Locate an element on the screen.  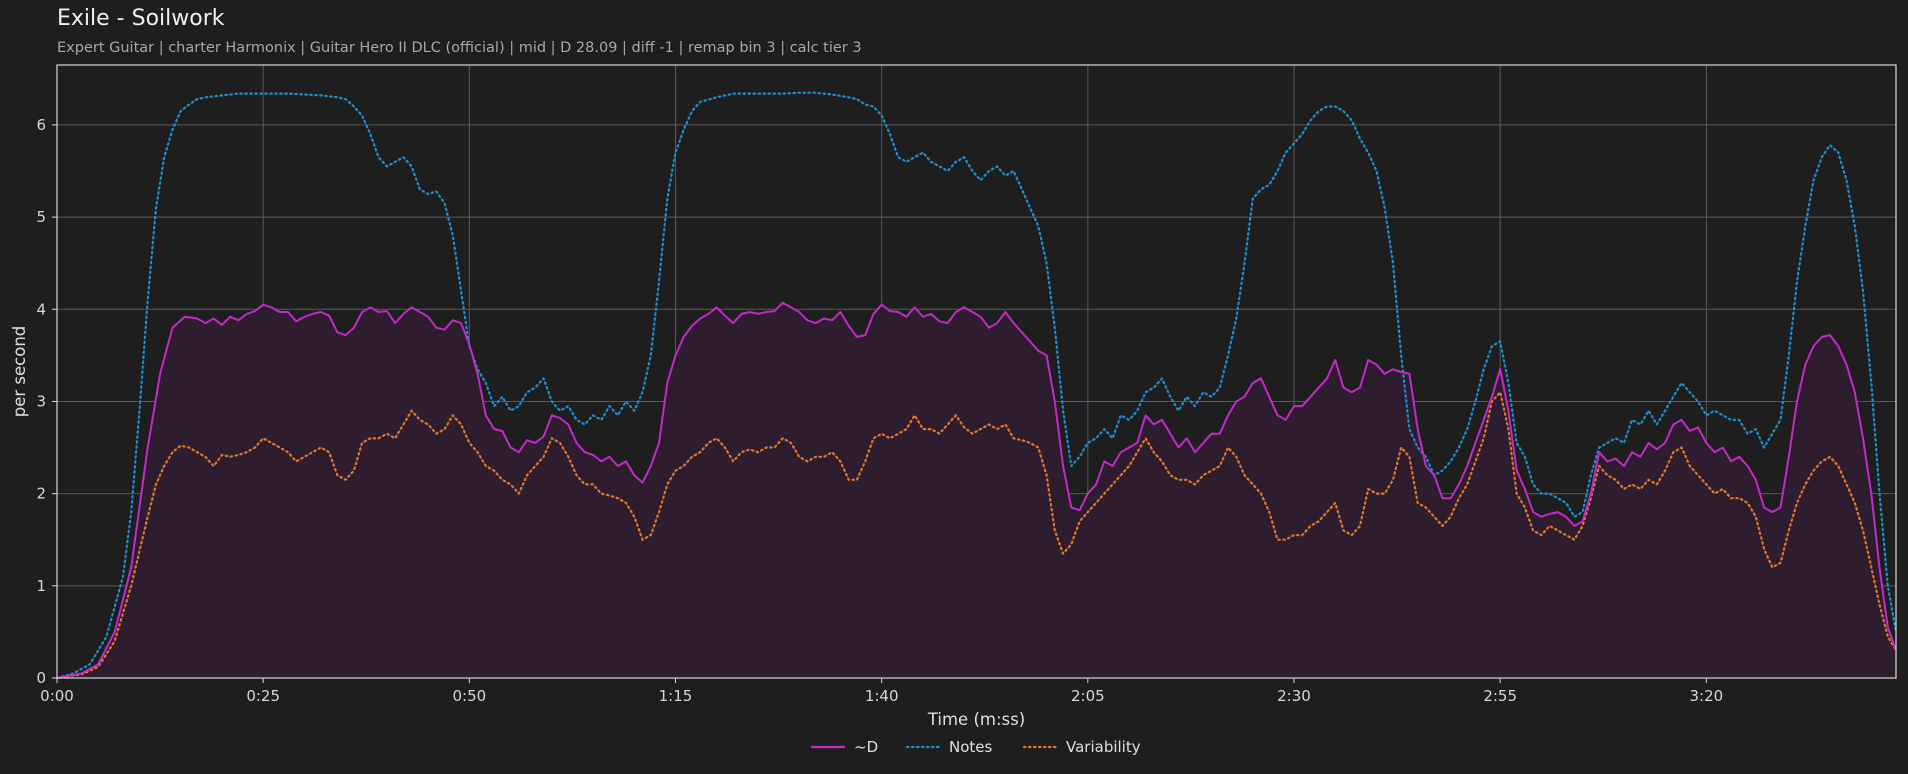
x-tick-label: 1:15 is located at coordinates (676, 696).